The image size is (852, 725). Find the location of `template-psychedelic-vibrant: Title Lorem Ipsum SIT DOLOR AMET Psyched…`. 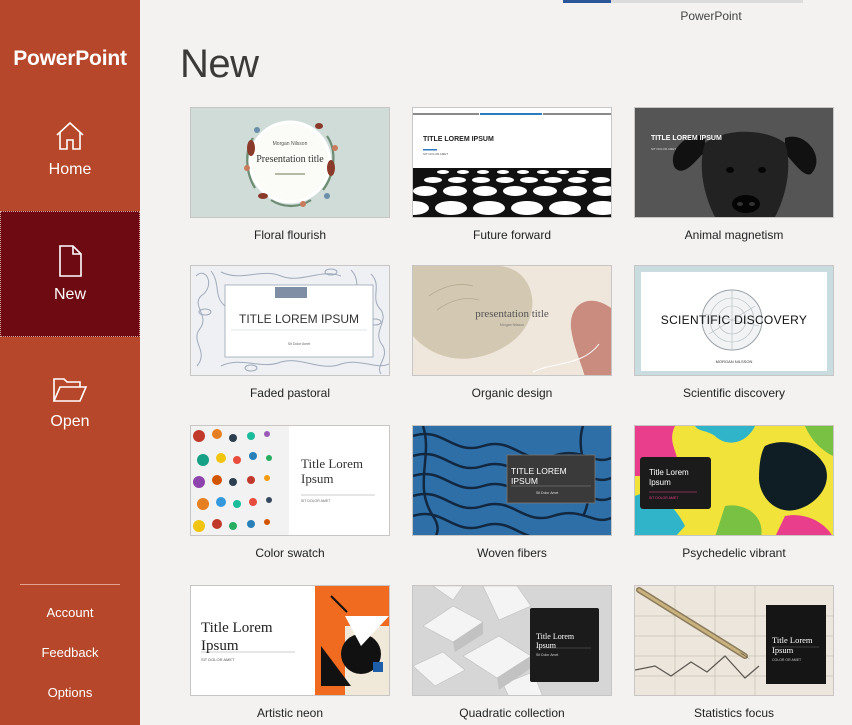

template-psychedelic-vibrant: Title Lorem Ipsum SIT DOLOR AMET Psyched… is located at coordinates (734, 492).